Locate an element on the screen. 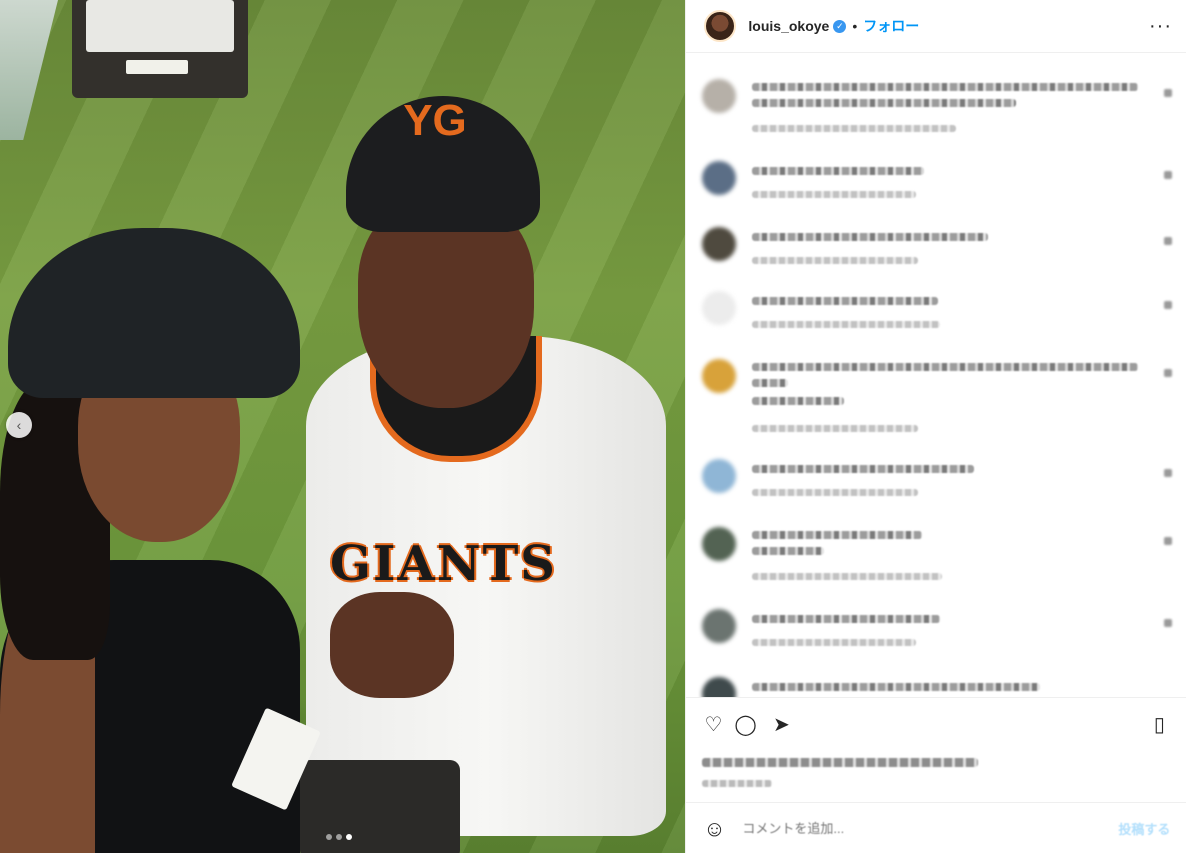 The image size is (1186, 854). truck is located at coordinates (160, 49).